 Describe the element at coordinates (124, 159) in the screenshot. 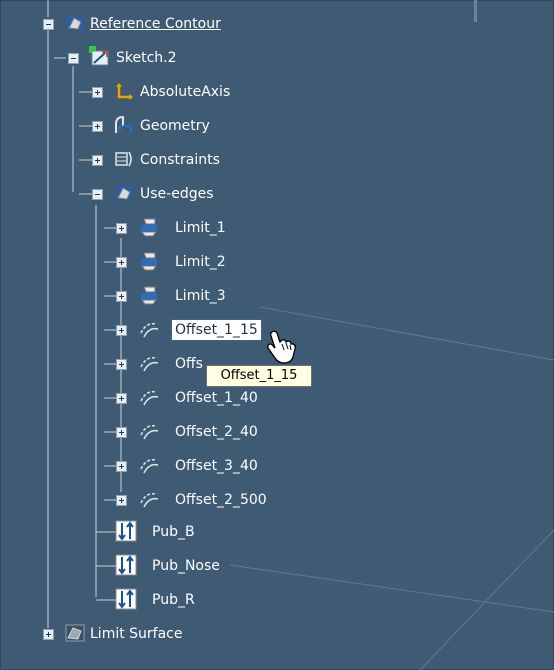

I see `constraint-icon` at that location.